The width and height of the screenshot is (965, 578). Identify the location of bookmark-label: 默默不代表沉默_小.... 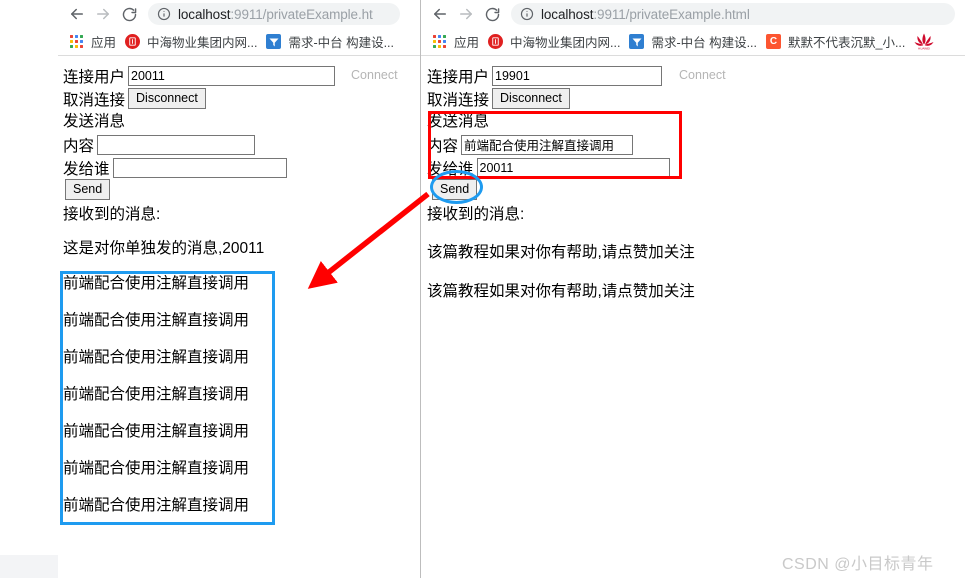
(847, 43).